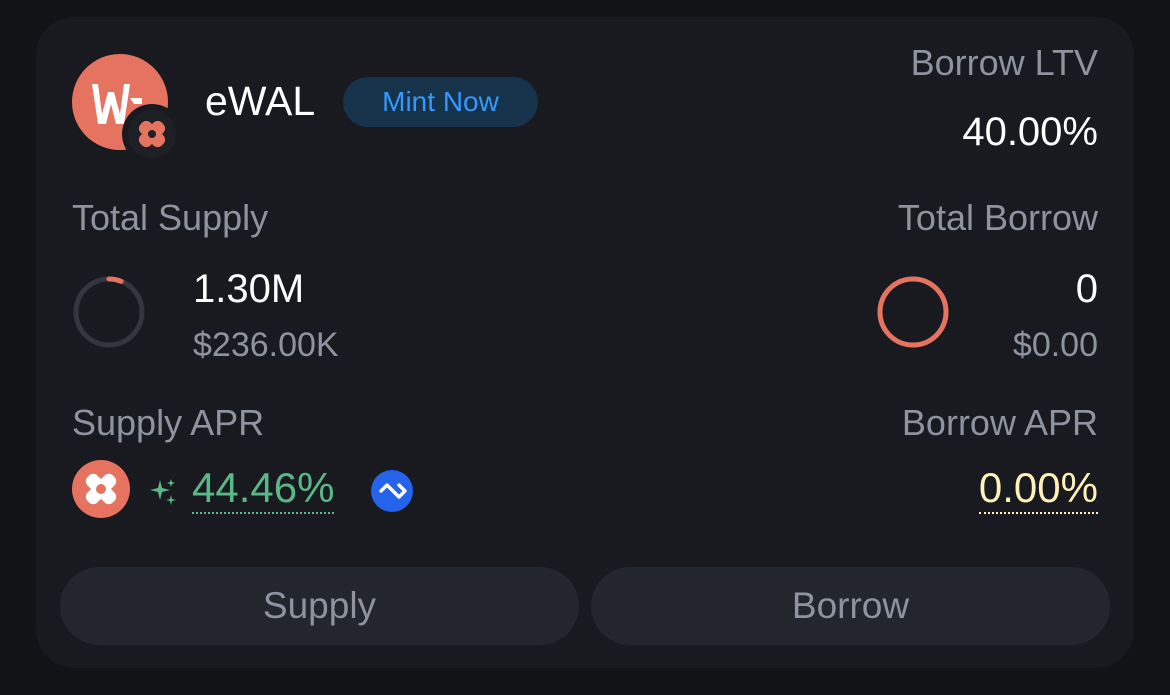 The width and height of the screenshot is (1170, 695). Describe the element at coordinates (109, 312) in the screenshot. I see `supply-utilization-ring` at that location.